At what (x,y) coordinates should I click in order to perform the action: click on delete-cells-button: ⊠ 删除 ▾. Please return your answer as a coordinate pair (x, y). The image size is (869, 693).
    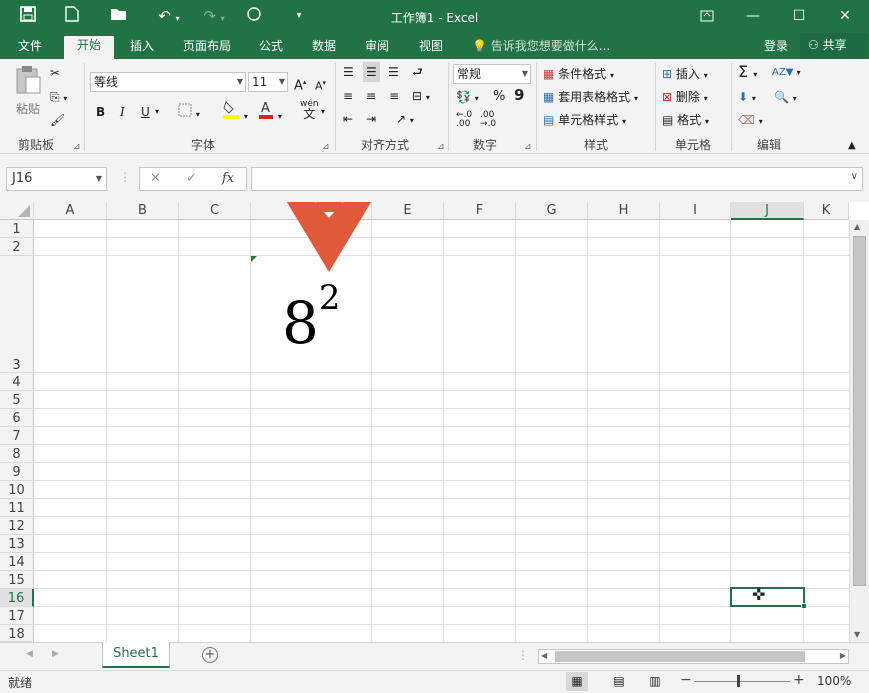
    Looking at the image, I should click on (685, 98).